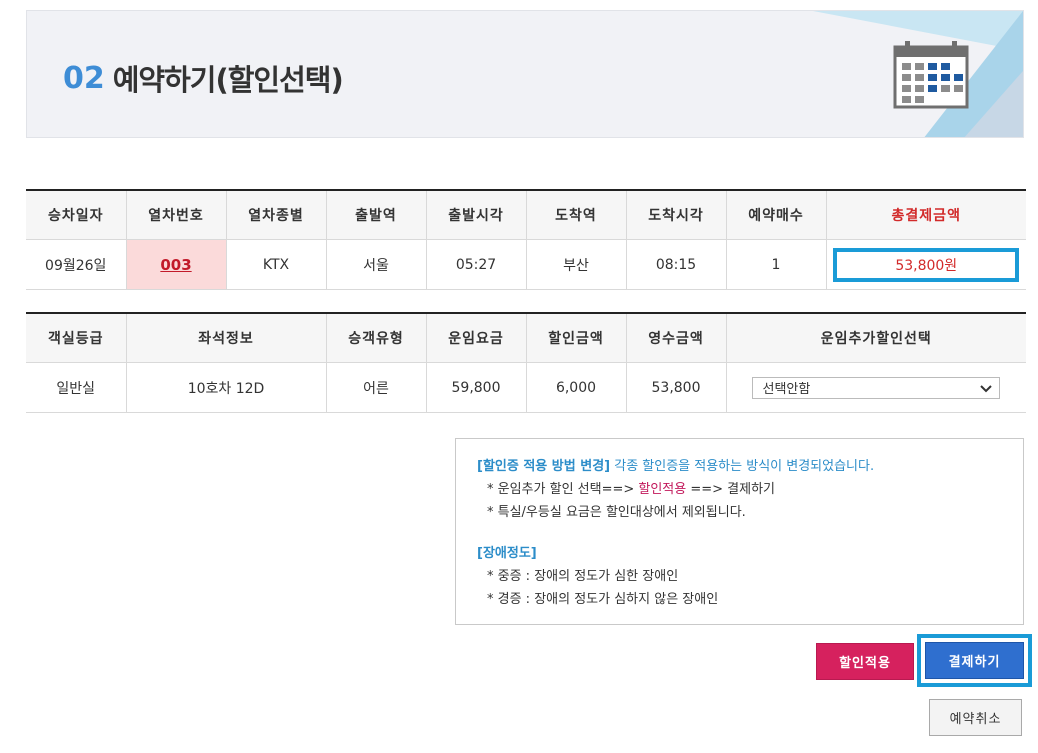 The image size is (1038, 753). What do you see at coordinates (76, 215) in the screenshot?
I see `col-date: 승차일자` at bounding box center [76, 215].